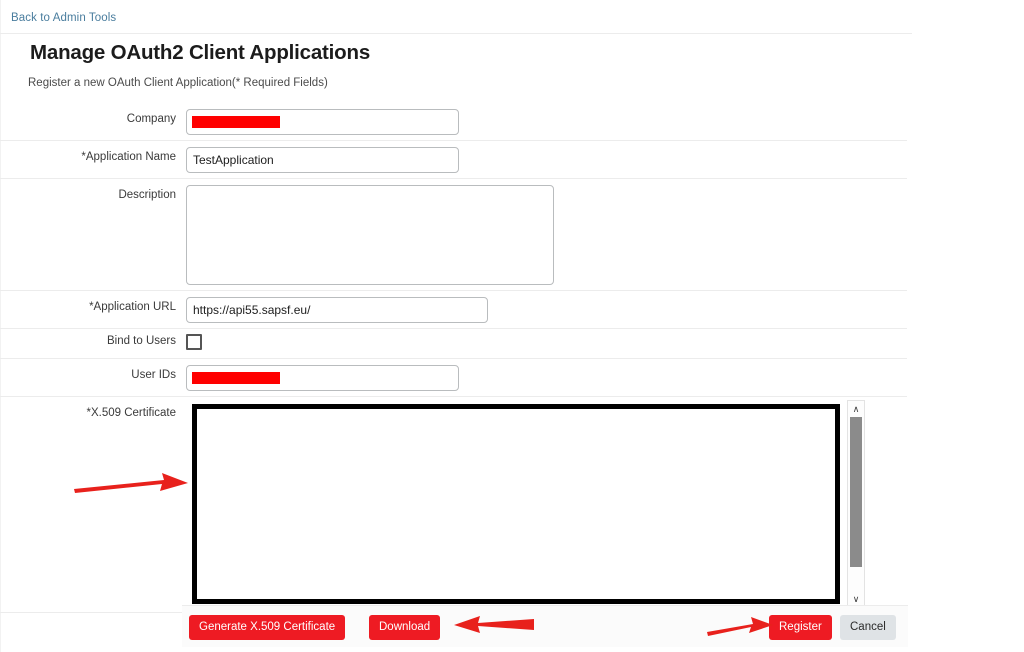 The width and height of the screenshot is (1024, 652). I want to click on label-company: Company, so click(151, 119).